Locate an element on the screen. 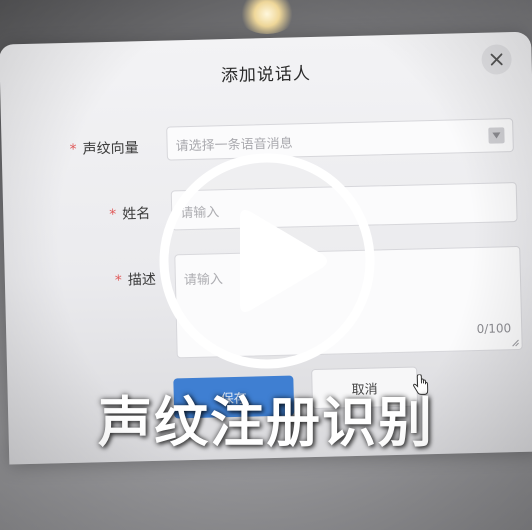 The width and height of the screenshot is (532, 530). close-icon is located at coordinates (496, 59).